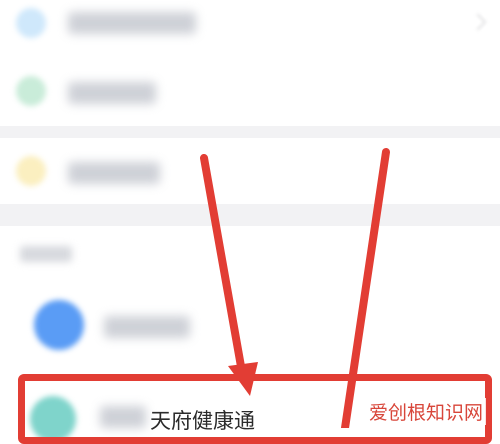 The image size is (500, 444). Describe the element at coordinates (223, 265) in the screenshot. I see `arrow-line-left` at that location.